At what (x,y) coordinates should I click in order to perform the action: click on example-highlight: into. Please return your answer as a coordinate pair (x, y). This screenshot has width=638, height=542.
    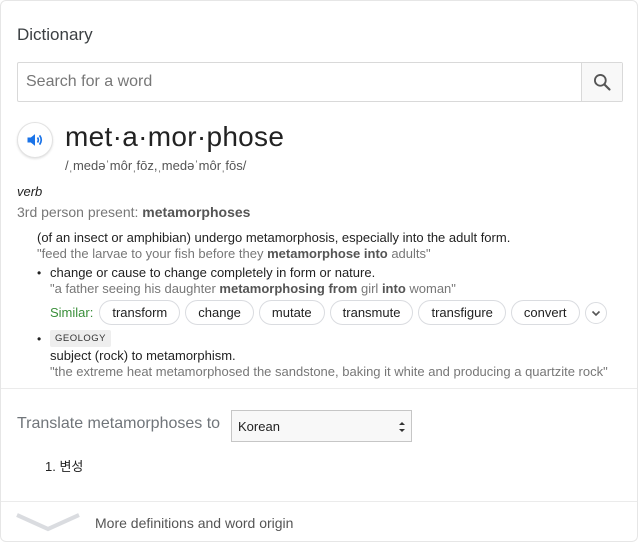
    Looking at the image, I should click on (393, 288).